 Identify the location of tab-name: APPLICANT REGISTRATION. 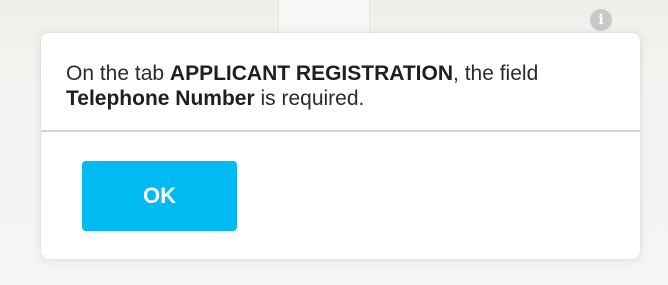
(311, 73).